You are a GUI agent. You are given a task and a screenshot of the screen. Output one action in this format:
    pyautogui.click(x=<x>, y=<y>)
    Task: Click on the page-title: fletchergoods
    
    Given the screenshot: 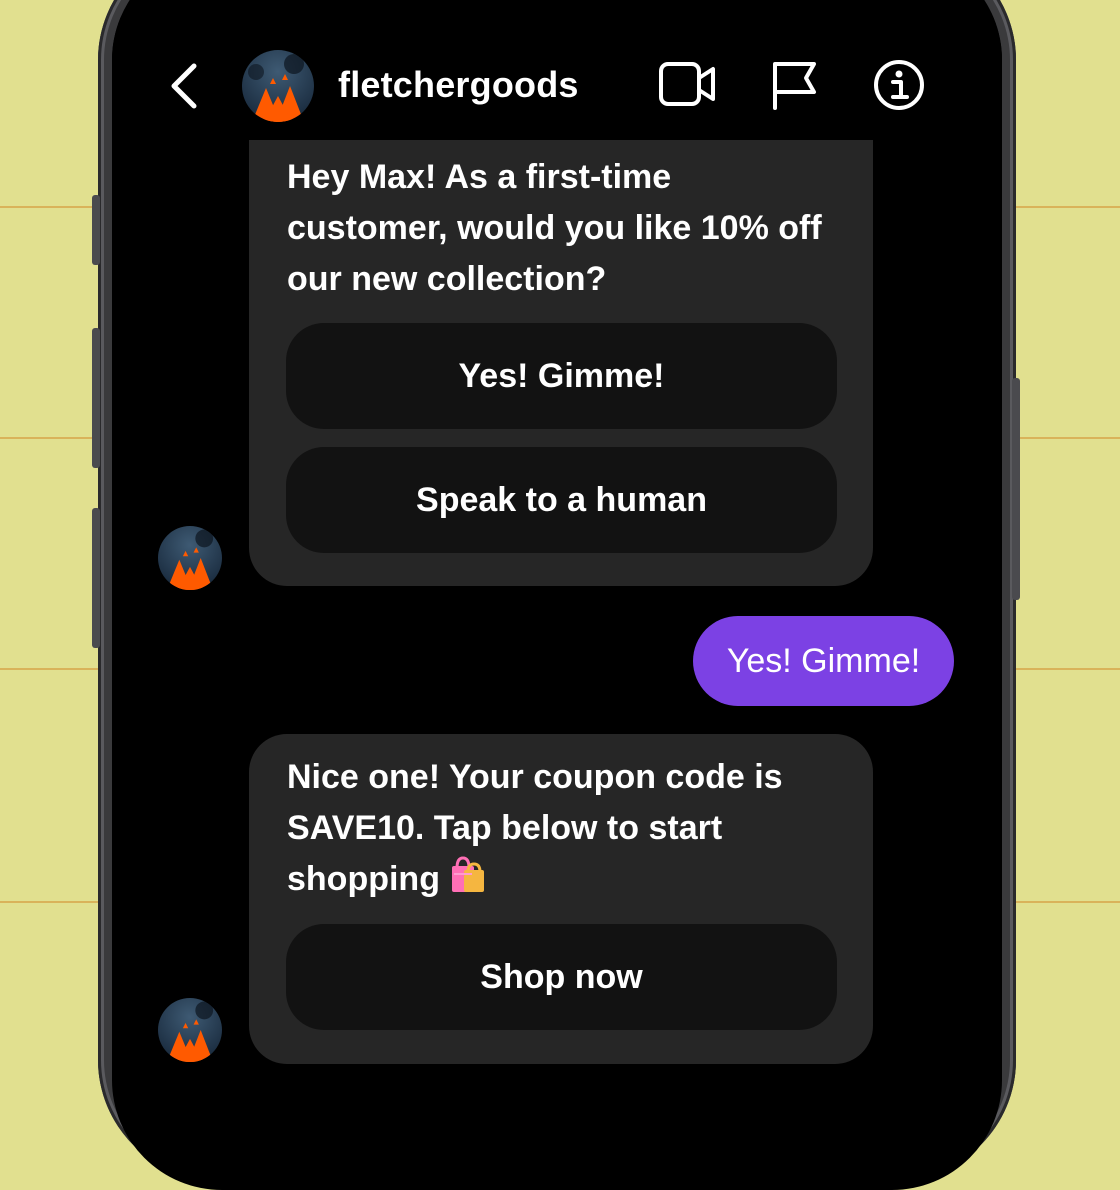 What is the action you would take?
    pyautogui.click(x=458, y=85)
    